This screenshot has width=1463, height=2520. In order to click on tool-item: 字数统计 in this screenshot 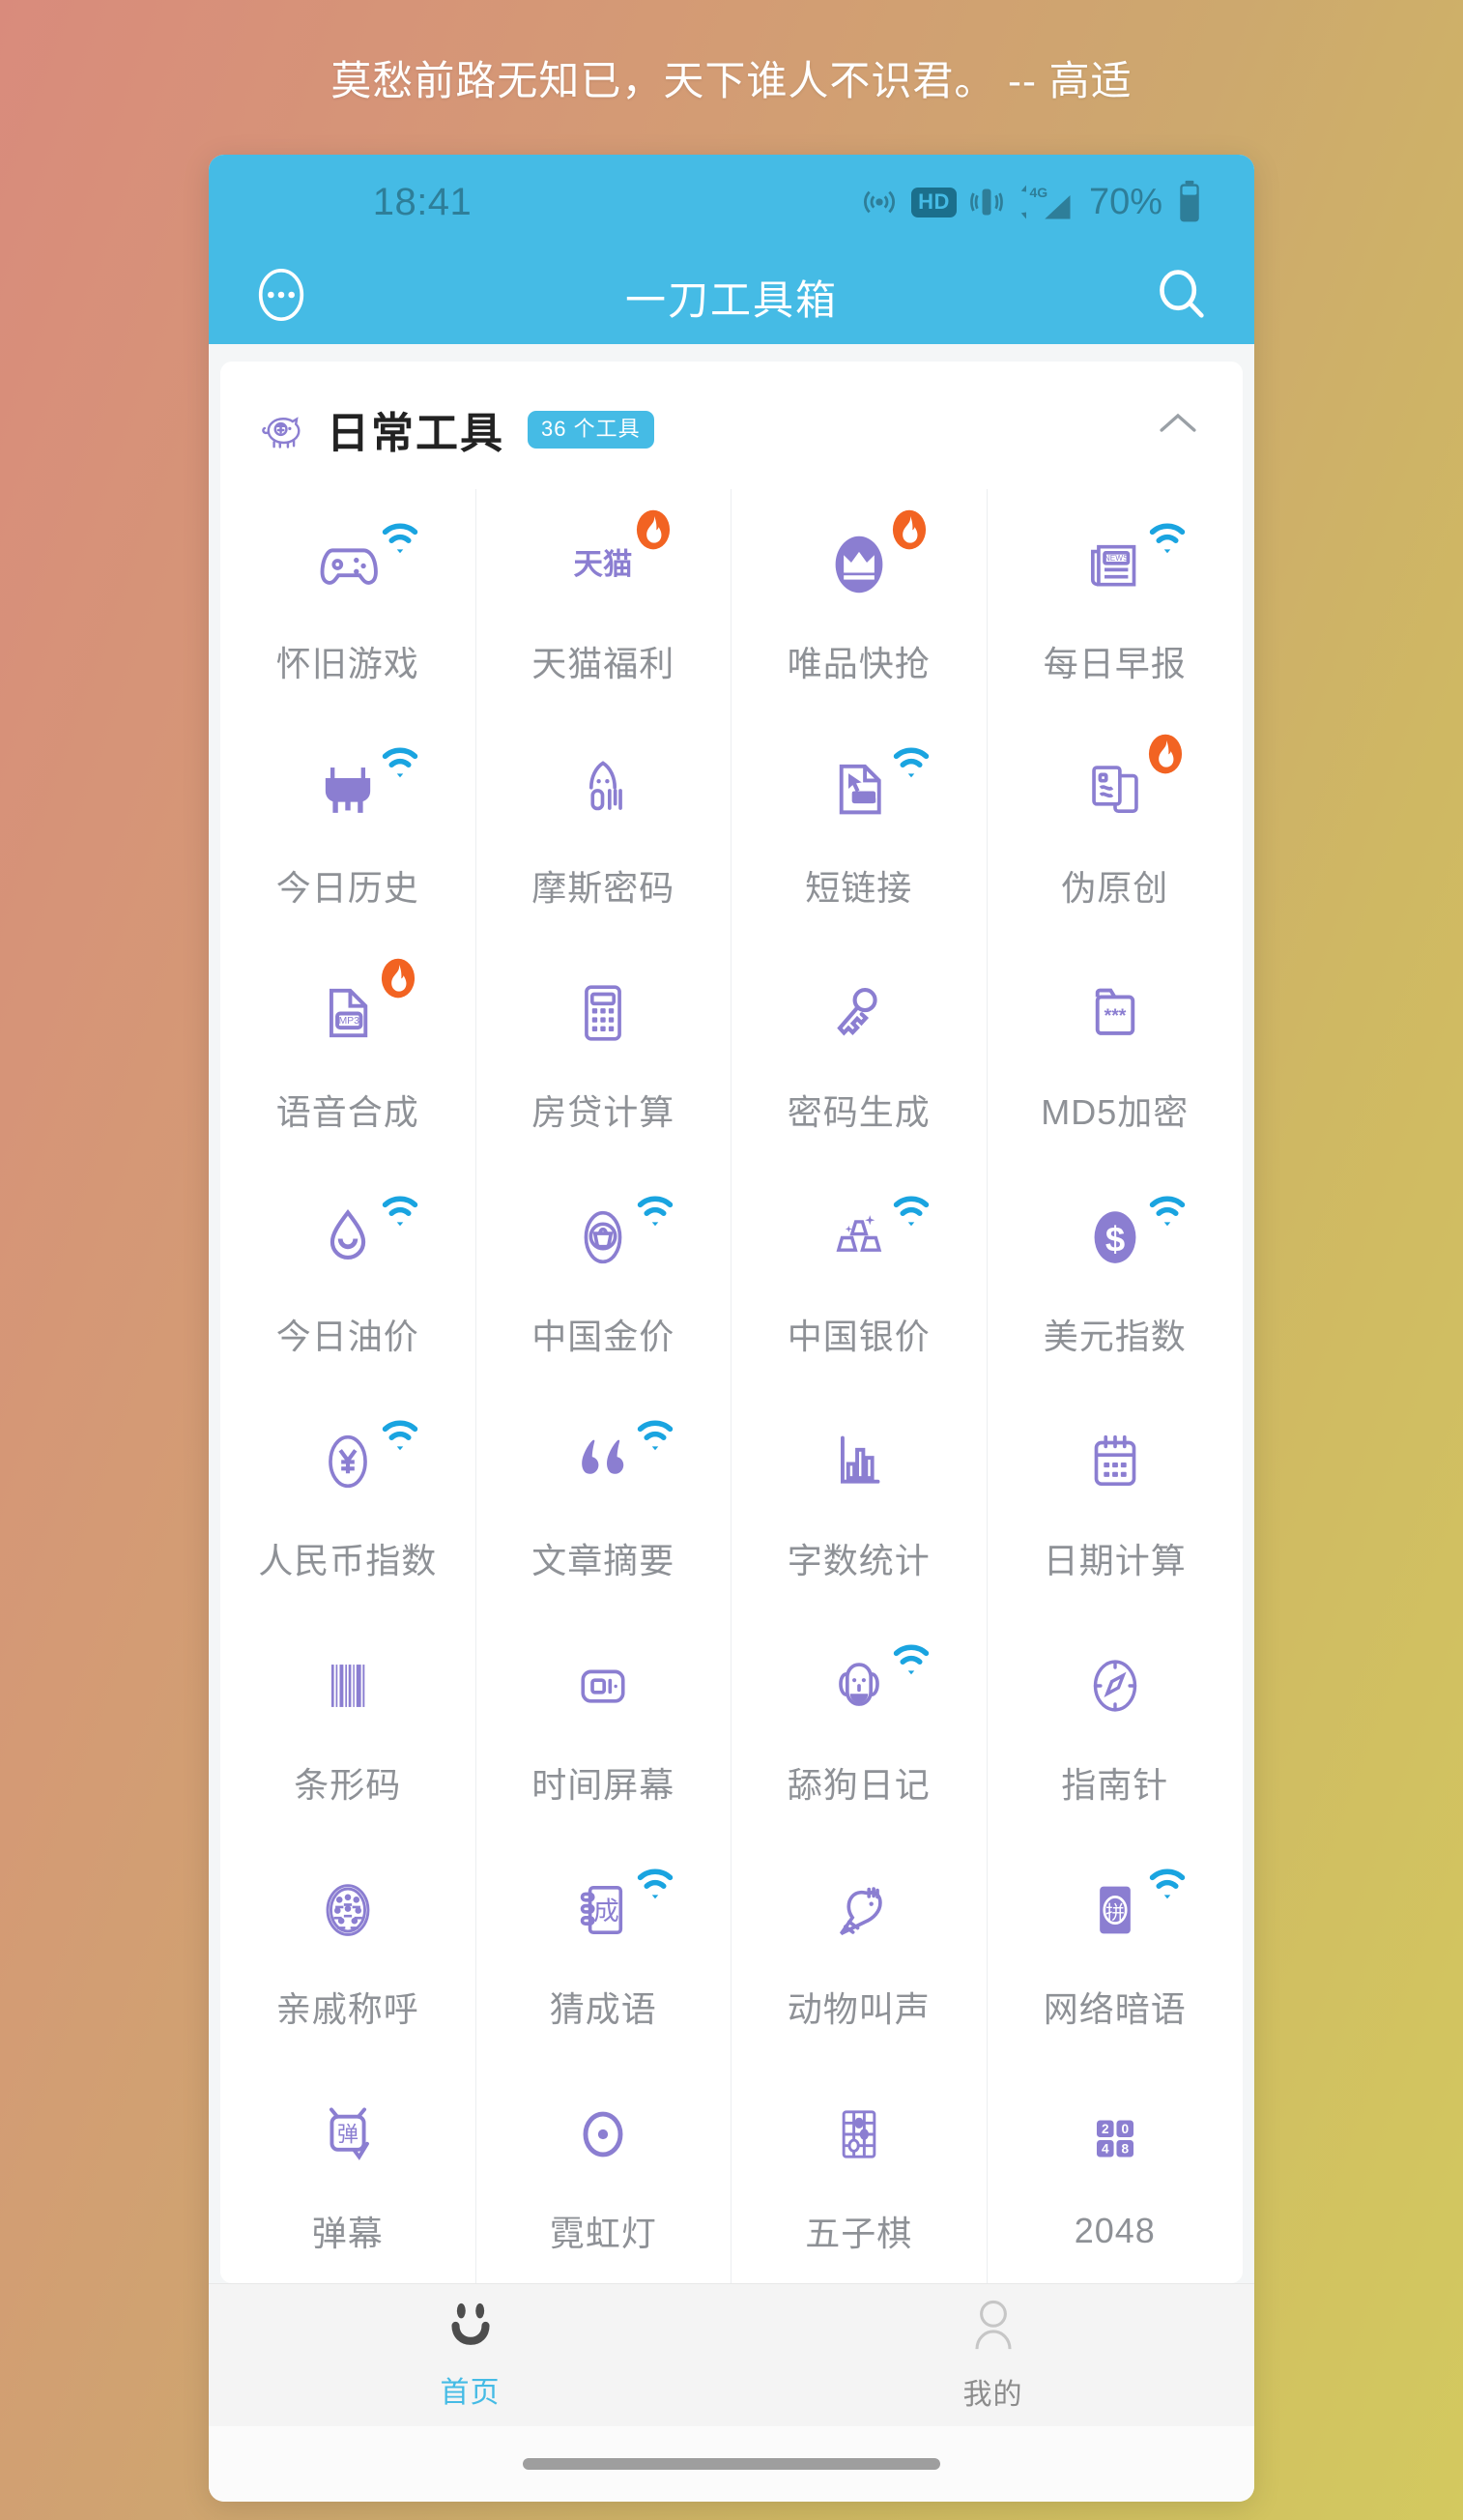, I will do `click(860, 1498)`.